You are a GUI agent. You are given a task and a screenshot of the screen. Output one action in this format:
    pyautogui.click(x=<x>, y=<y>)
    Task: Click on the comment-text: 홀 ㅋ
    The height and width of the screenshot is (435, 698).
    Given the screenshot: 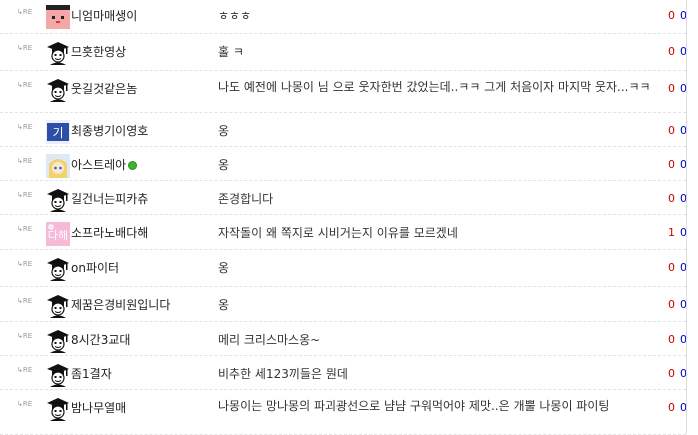 What is the action you would take?
    pyautogui.click(x=231, y=52)
    